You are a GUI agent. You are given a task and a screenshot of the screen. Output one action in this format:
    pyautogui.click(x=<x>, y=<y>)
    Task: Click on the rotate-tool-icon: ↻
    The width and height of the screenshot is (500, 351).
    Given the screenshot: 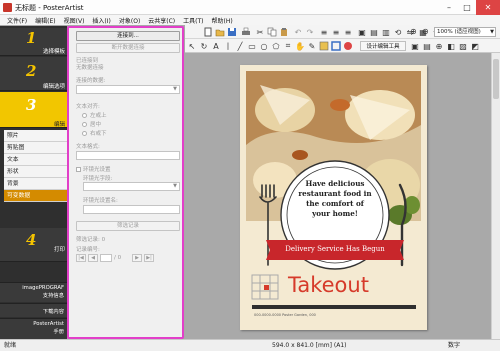 What is the action you would take?
    pyautogui.click(x=204, y=46)
    